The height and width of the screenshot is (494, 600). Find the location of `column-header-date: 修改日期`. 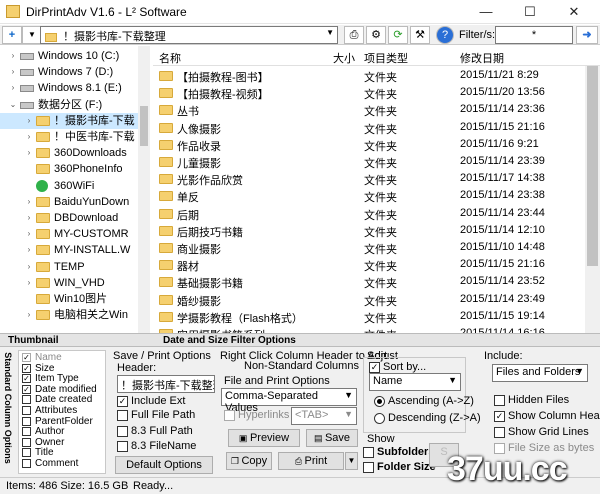

column-header-date: 修改日期 is located at coordinates (482, 58).